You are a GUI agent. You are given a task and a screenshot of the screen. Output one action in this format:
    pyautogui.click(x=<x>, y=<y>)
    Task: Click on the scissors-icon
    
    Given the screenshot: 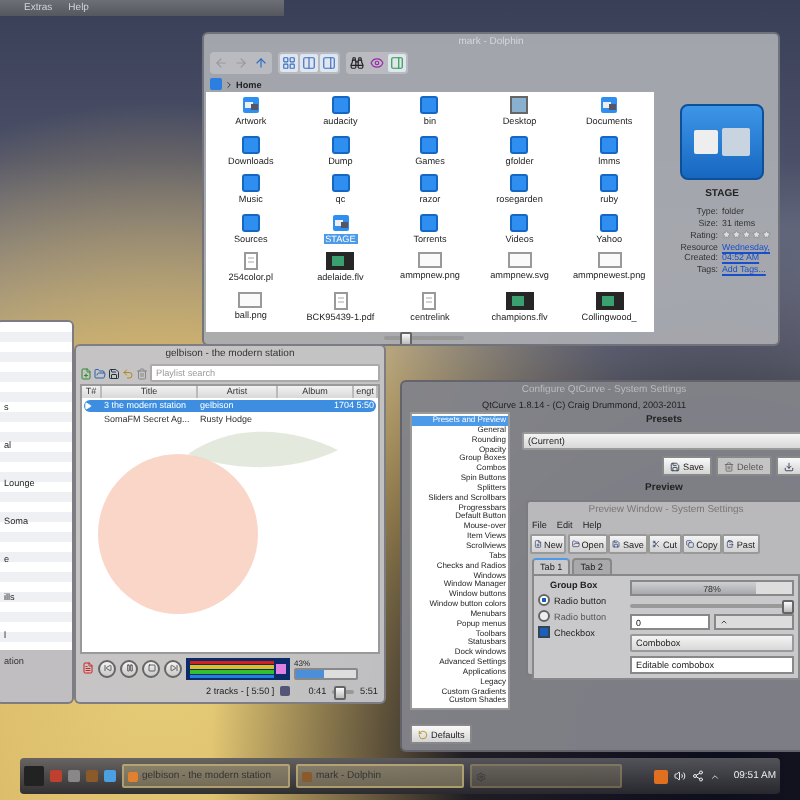 What is the action you would take?
    pyautogui.click(x=656, y=544)
    